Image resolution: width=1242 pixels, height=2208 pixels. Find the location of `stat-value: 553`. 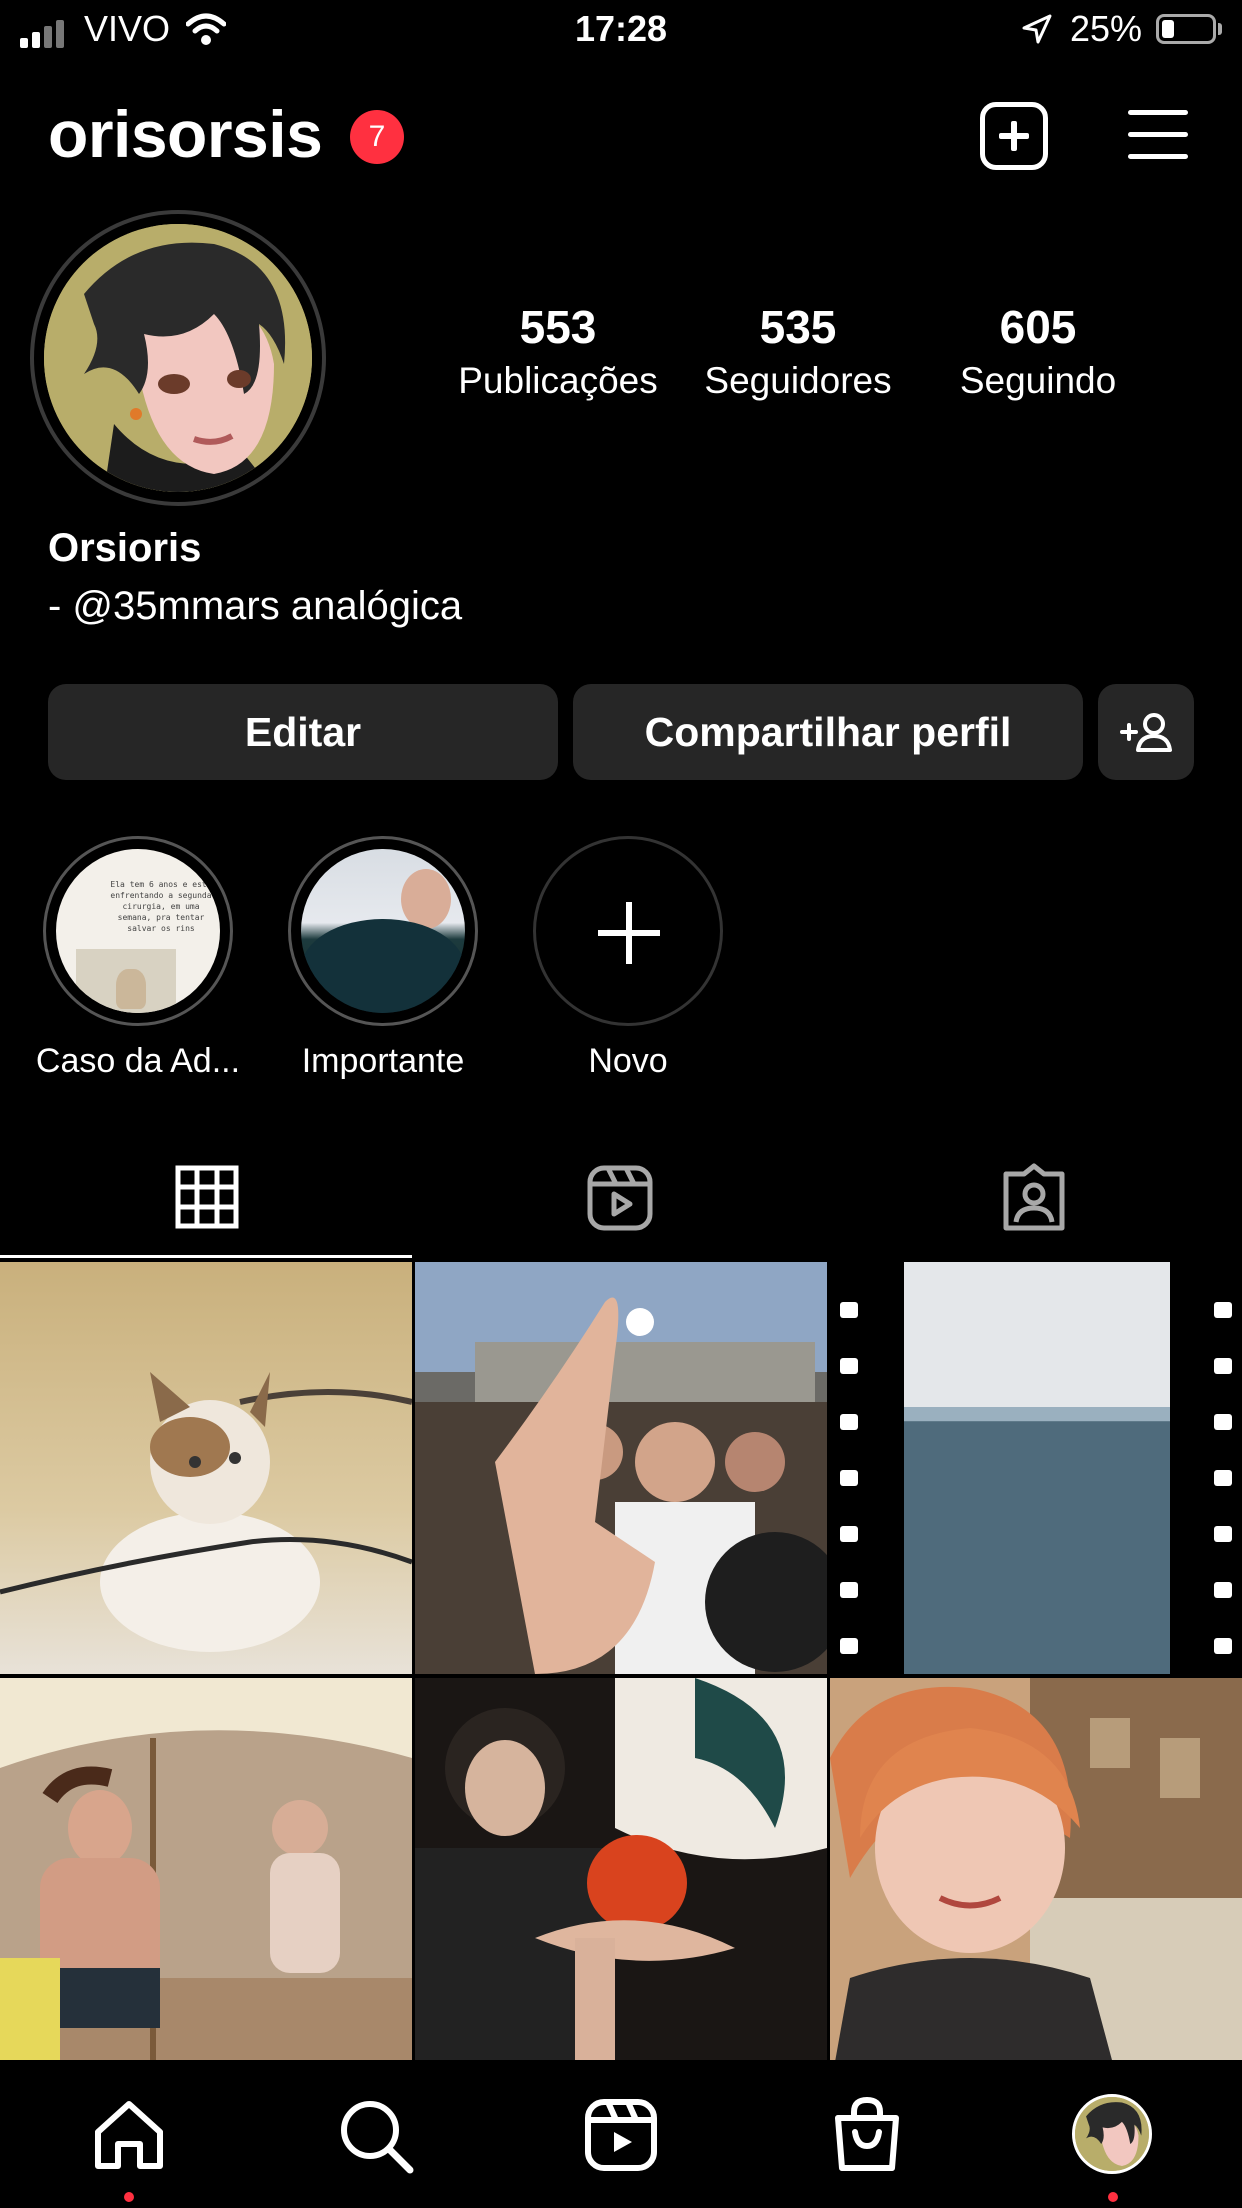

stat-value: 553 is located at coordinates (558, 327).